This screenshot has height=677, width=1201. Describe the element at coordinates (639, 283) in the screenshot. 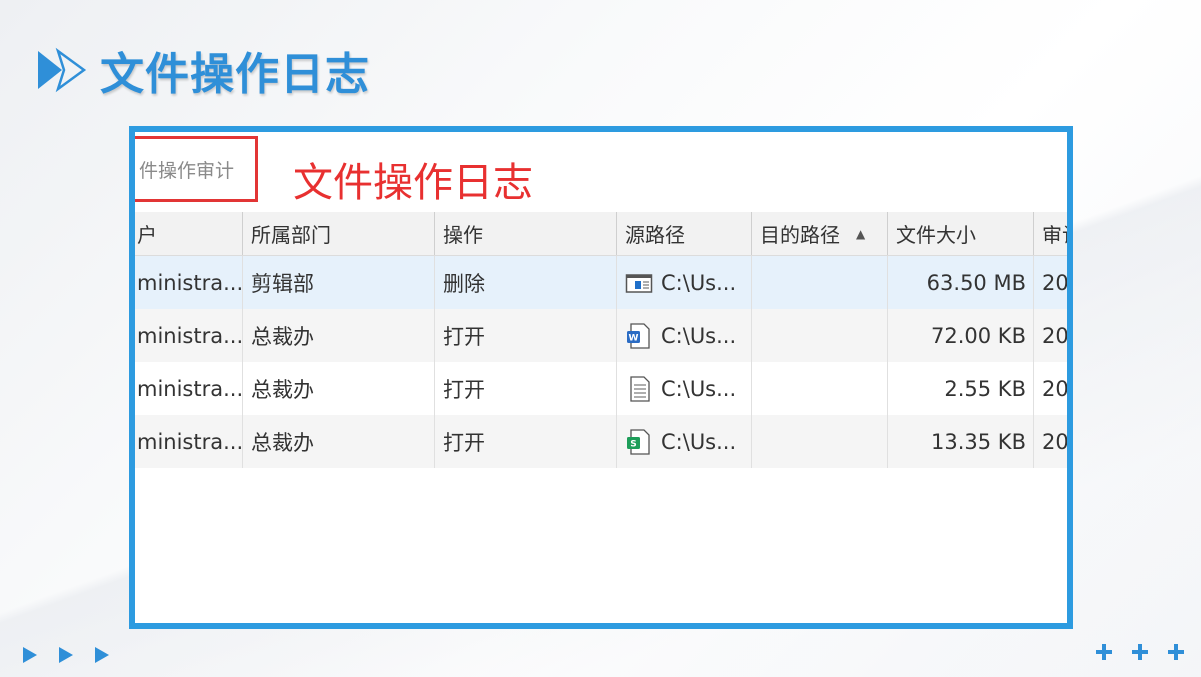

I see `window-file-icon` at that location.